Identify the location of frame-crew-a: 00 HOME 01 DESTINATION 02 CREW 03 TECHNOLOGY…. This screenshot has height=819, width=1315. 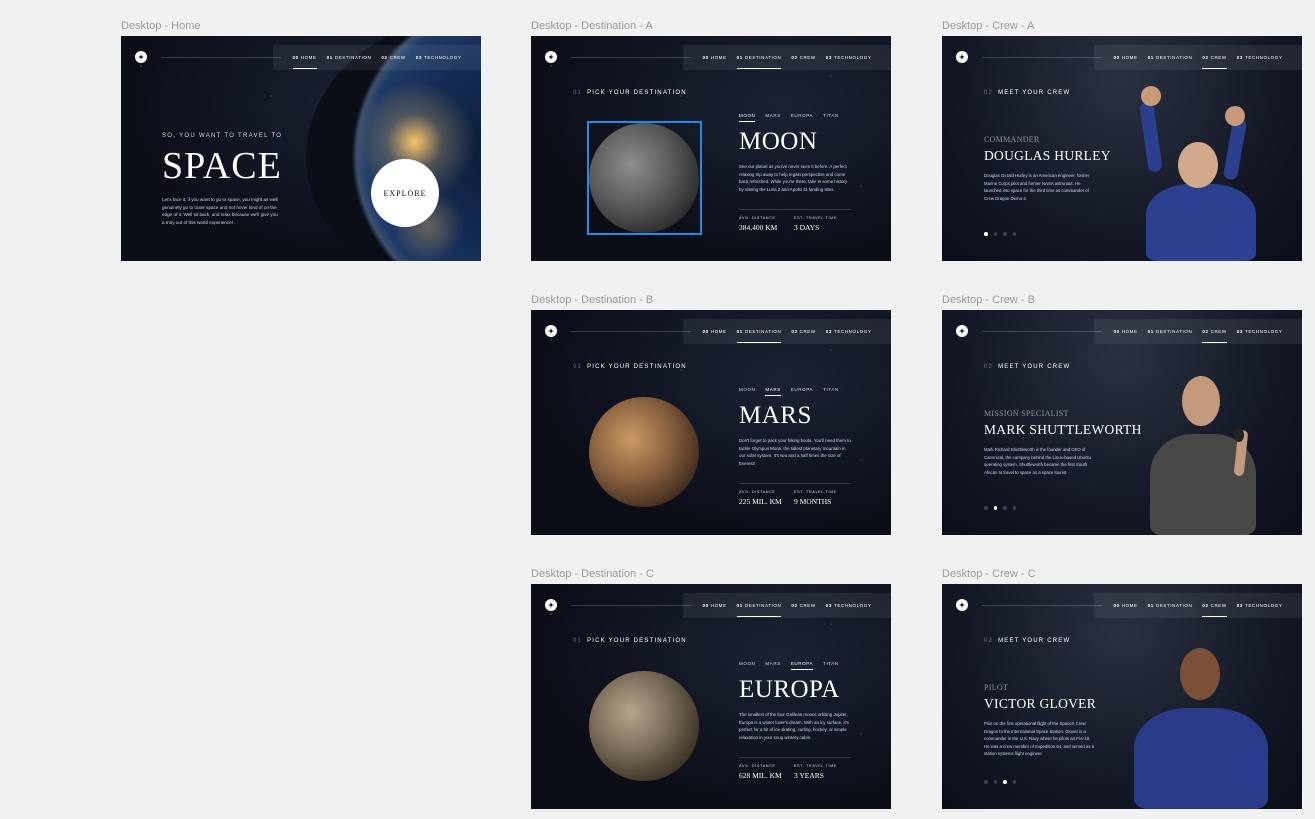
(1122, 148).